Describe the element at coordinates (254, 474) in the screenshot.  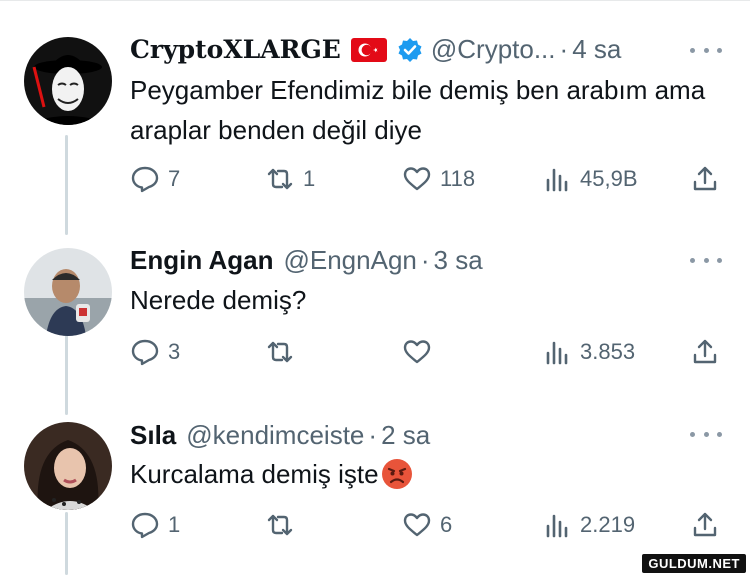
I see `tweet-text-content: Kurcalama demiş işte` at that location.